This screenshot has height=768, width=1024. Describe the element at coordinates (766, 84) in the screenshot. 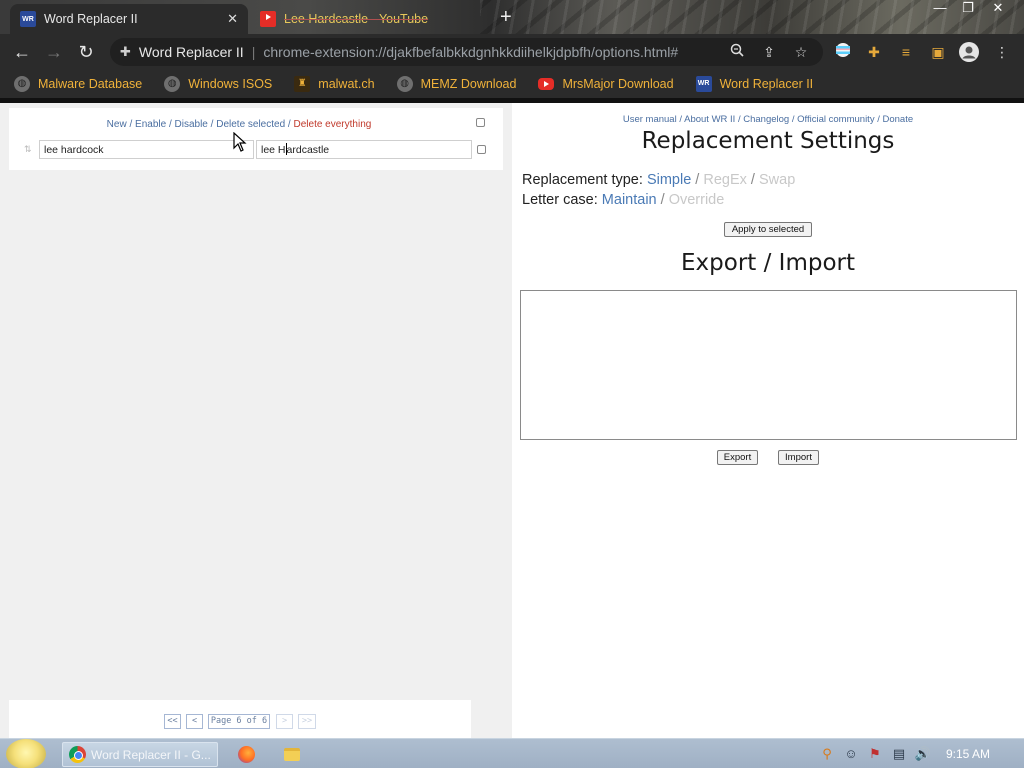

I see `bookmark-label: Word Replacer II` at that location.